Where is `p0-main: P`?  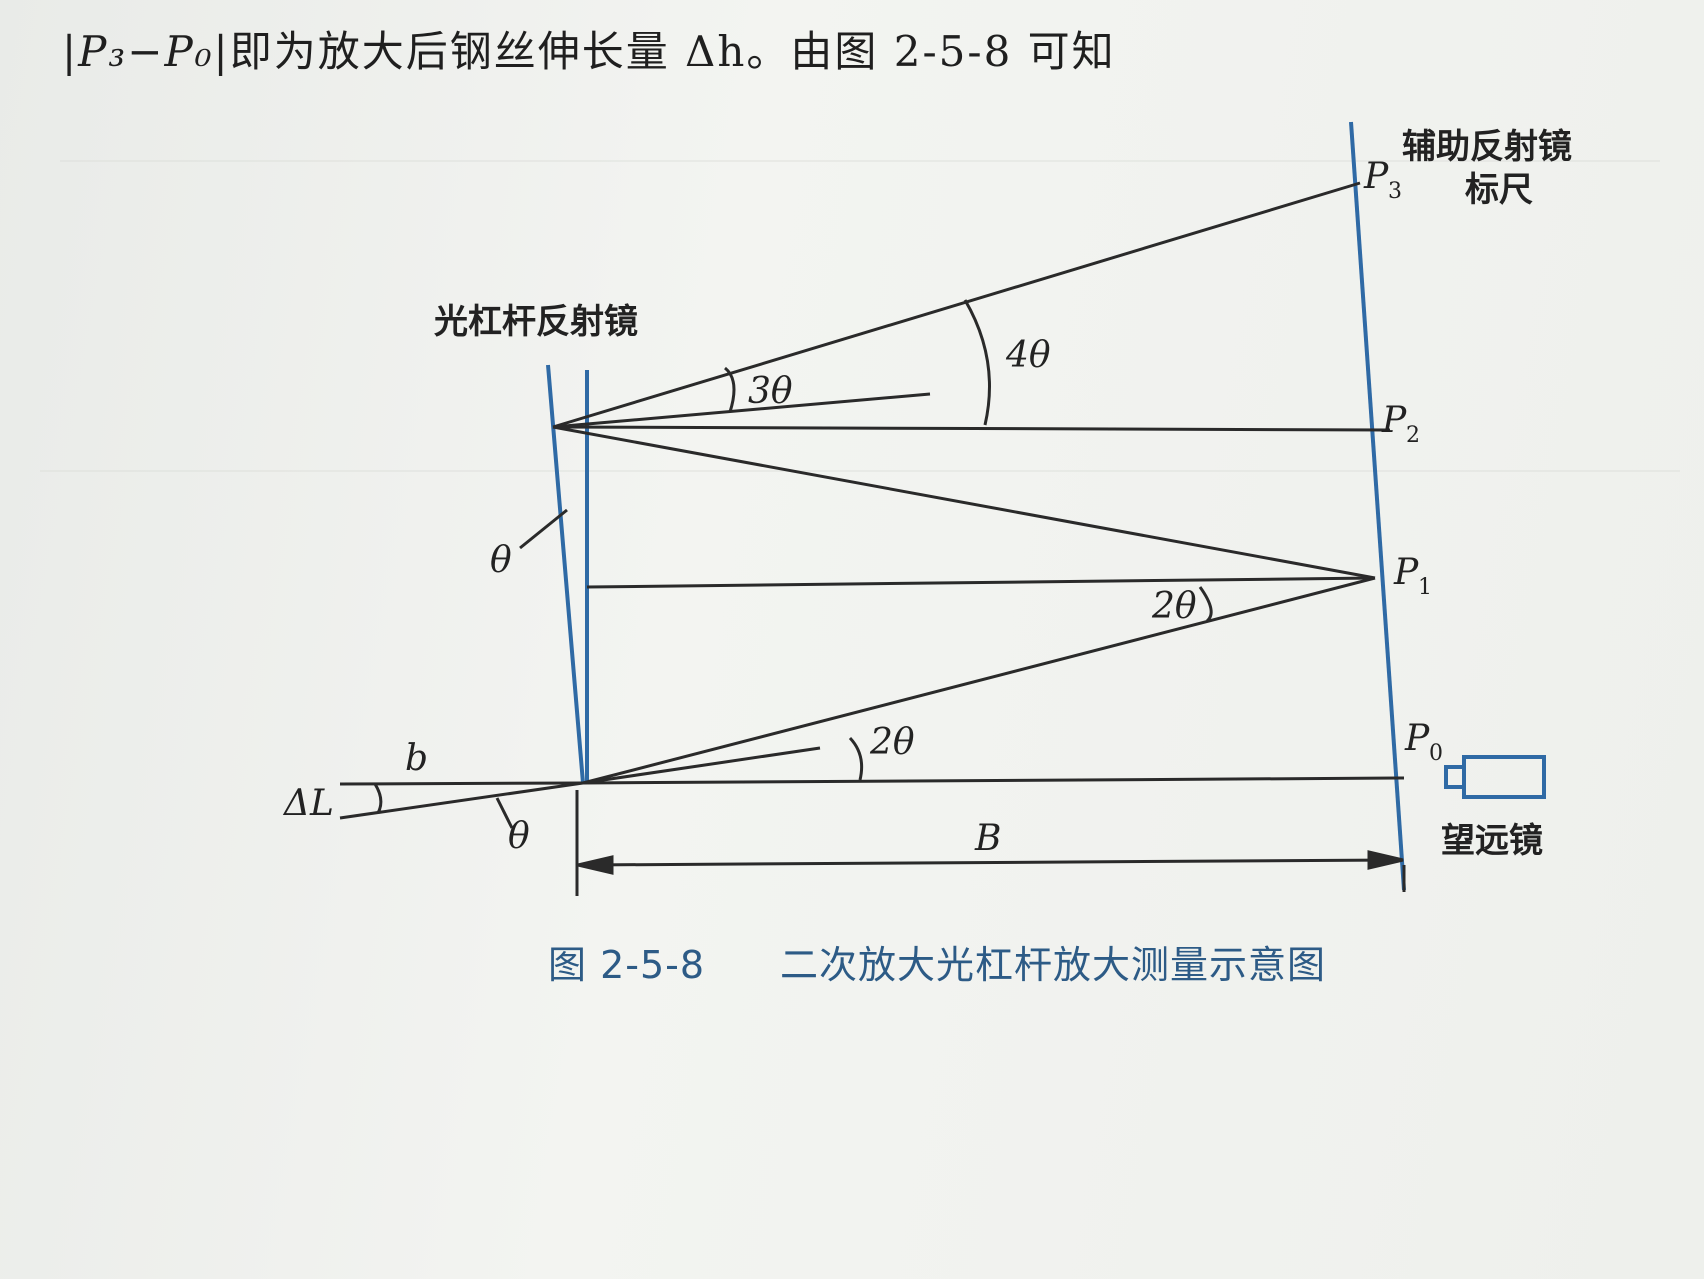
p0-main: P is located at coordinates (1417, 738).